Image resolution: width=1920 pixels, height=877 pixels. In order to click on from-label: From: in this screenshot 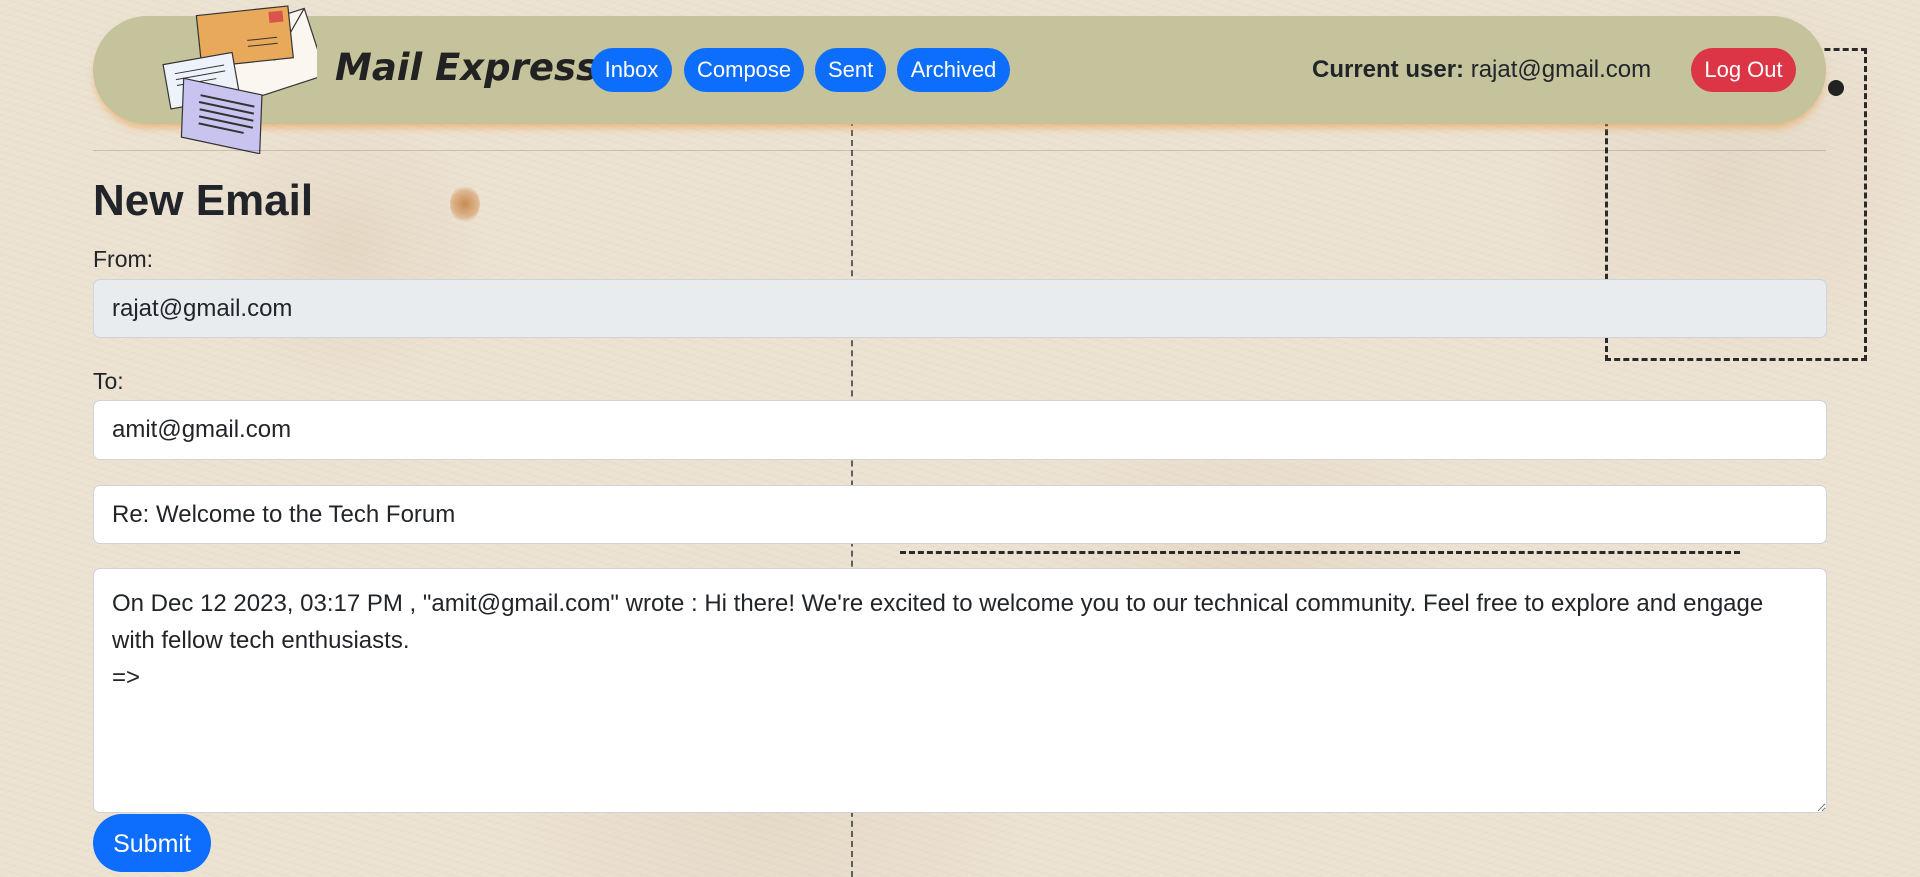, I will do `click(123, 259)`.